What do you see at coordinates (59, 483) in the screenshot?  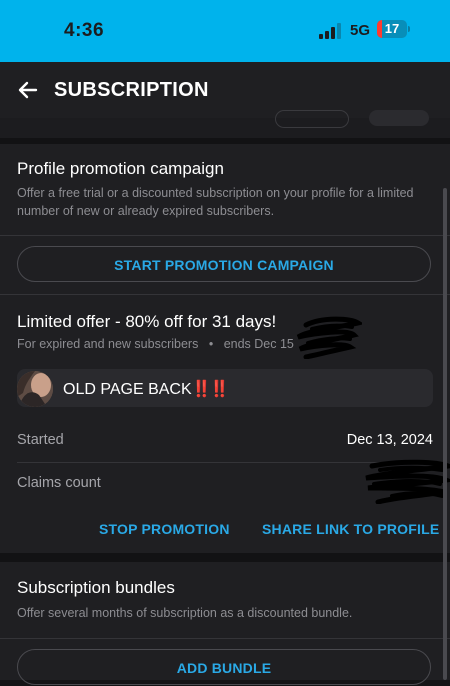 I see `claims-count-label: Claims count` at bounding box center [59, 483].